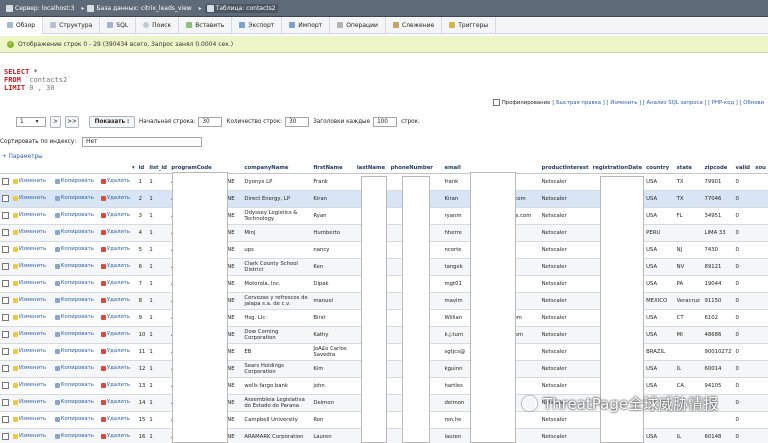 This screenshot has width=768, height=443. Describe the element at coordinates (72, 25) in the screenshot. I see `tab-structure: Структура` at that location.